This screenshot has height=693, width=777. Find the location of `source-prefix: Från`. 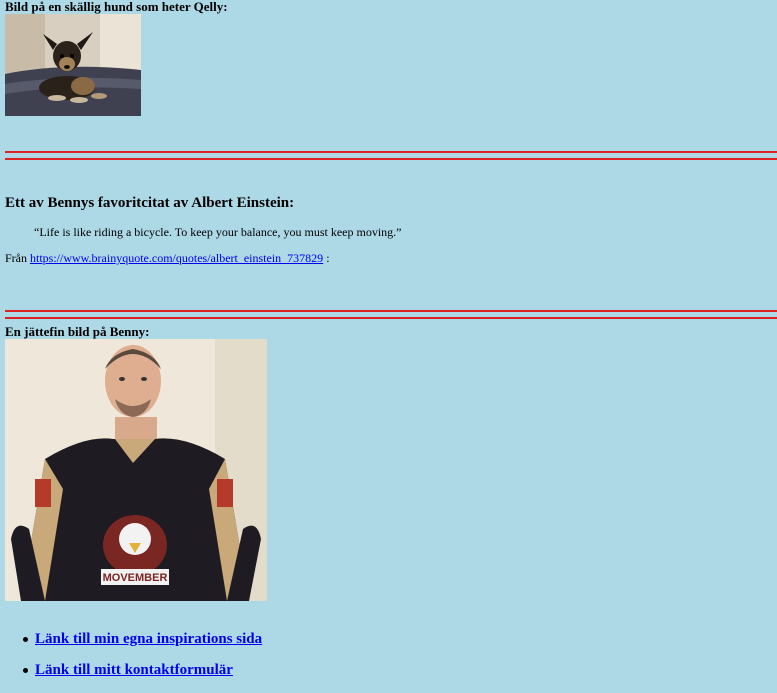

source-prefix: Från is located at coordinates (16, 258).